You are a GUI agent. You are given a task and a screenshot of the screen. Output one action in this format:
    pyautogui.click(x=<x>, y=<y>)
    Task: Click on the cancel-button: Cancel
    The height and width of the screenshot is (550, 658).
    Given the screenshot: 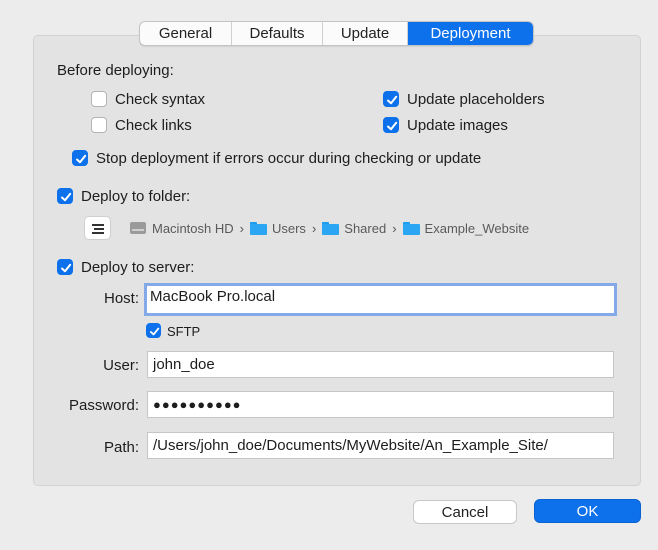 What is the action you would take?
    pyautogui.click(x=465, y=512)
    